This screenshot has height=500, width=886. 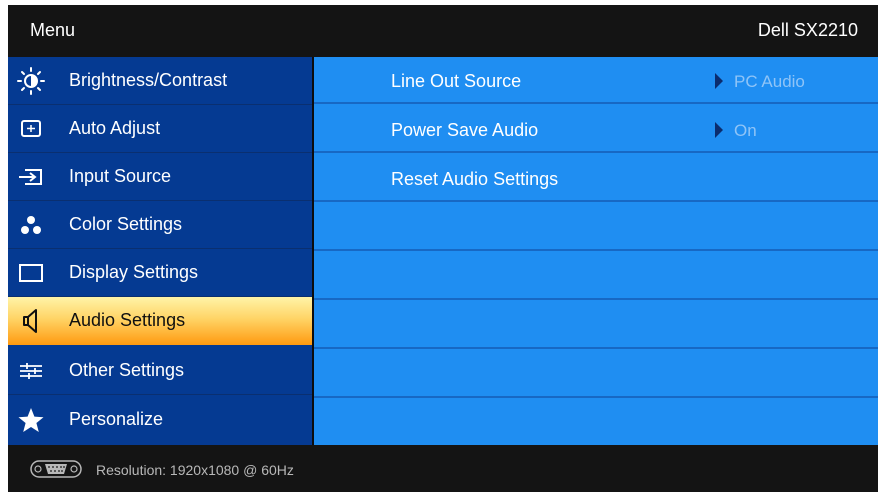 What do you see at coordinates (807, 30) in the screenshot?
I see `monitor-model: Dell SX2210` at bounding box center [807, 30].